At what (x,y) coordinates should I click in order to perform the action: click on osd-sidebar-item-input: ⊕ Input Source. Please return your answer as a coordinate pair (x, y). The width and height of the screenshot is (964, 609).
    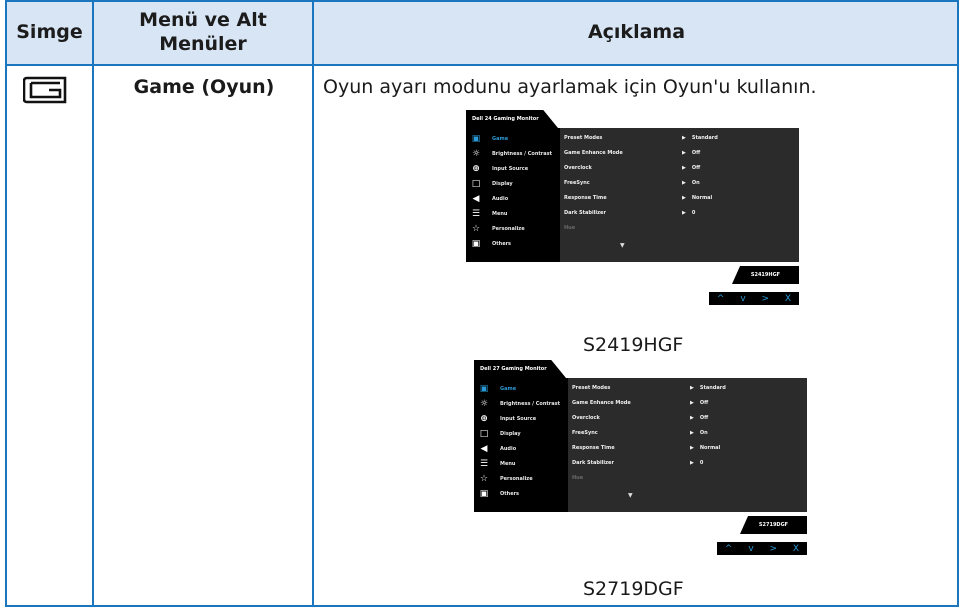
    Looking at the image, I should click on (507, 419).